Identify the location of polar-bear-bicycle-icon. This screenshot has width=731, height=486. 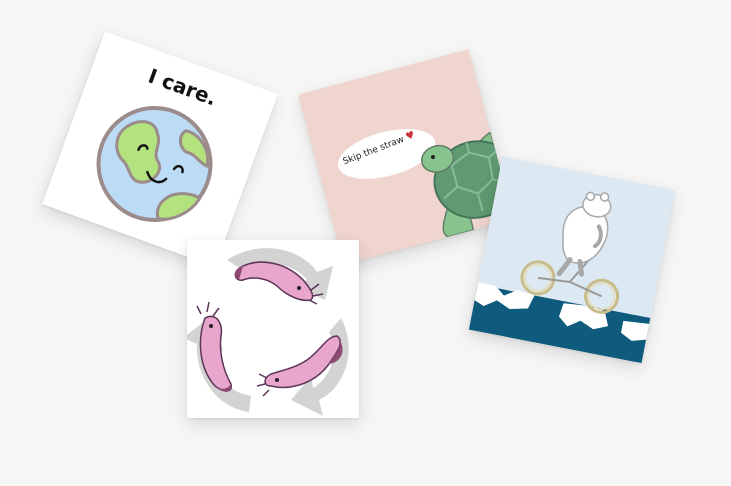
(559, 277).